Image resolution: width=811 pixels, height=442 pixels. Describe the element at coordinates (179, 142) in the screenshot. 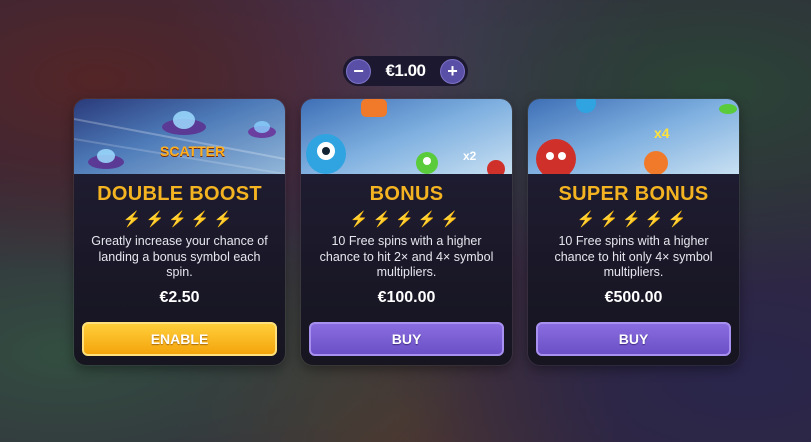

I see `ufo-scatter-artwork` at that location.